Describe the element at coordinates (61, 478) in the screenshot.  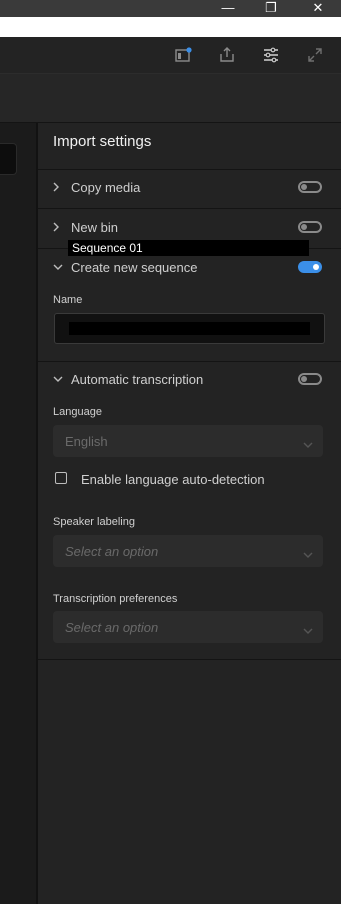
I see `auto-detect-checkbox` at that location.